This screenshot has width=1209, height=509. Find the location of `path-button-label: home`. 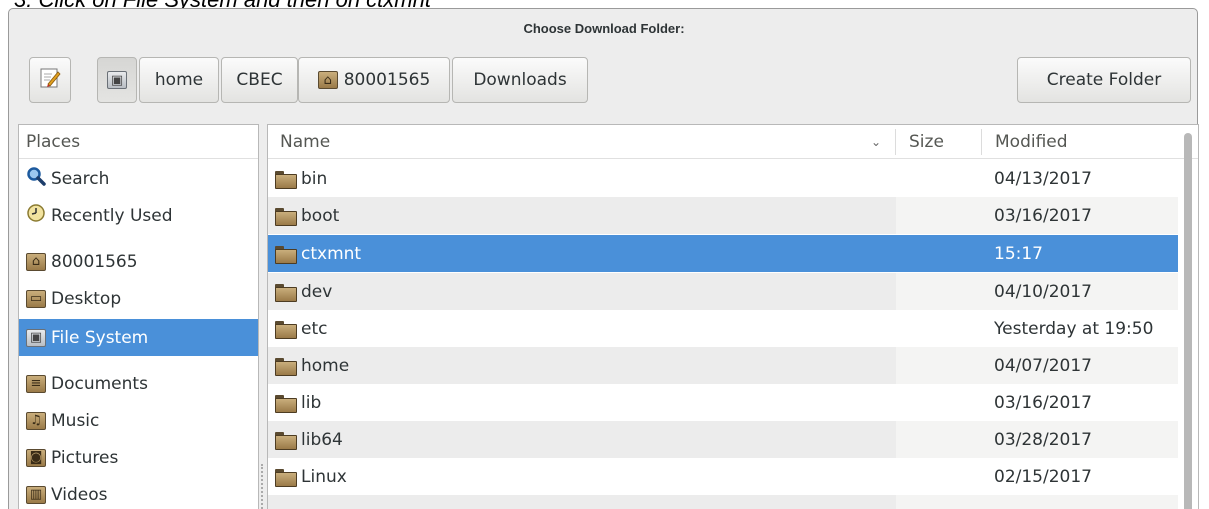

path-button-label: home is located at coordinates (179, 80).